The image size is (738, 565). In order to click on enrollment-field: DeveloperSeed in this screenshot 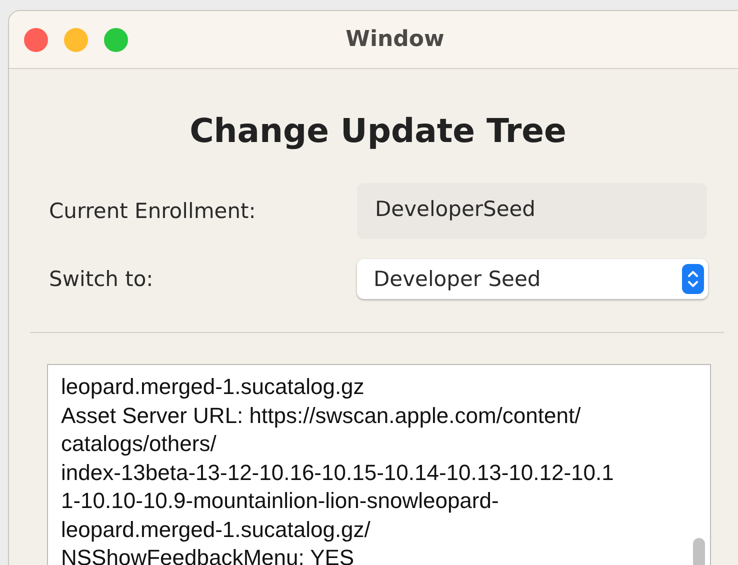, I will do `click(532, 211)`.